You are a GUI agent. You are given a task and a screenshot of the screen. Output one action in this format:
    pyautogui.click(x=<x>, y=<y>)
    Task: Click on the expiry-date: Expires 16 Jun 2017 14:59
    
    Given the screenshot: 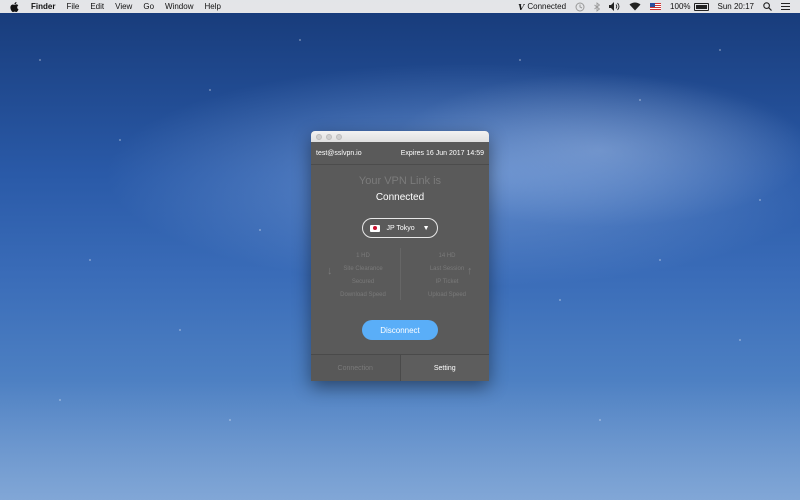 What is the action you would take?
    pyautogui.click(x=442, y=153)
    